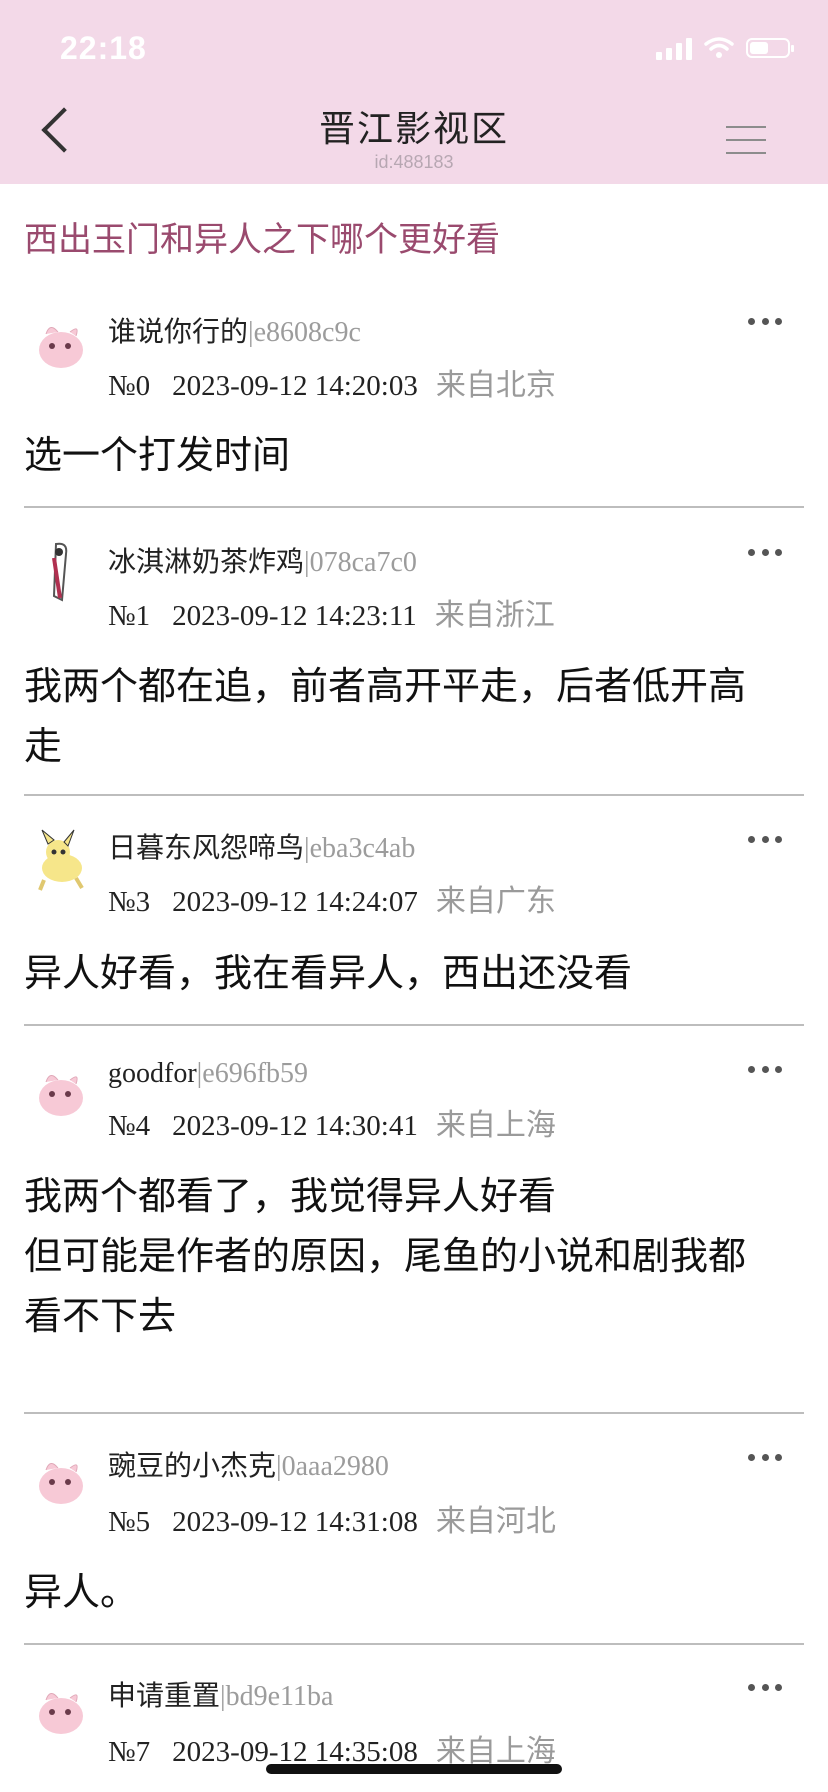 The width and height of the screenshot is (828, 1792). Describe the element at coordinates (262, 240) in the screenshot. I see `thread-title: 西出玉门和异人之下哪个更好看` at that location.